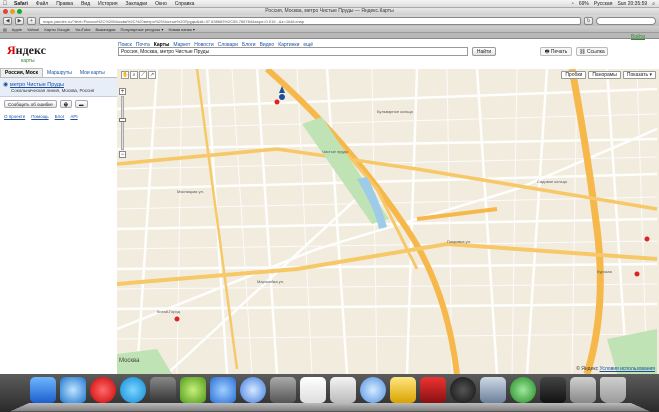 The image size is (659, 412). What do you see at coordinates (584, 4) in the screenshot?
I see `battery-percent: 69%` at bounding box center [584, 4].